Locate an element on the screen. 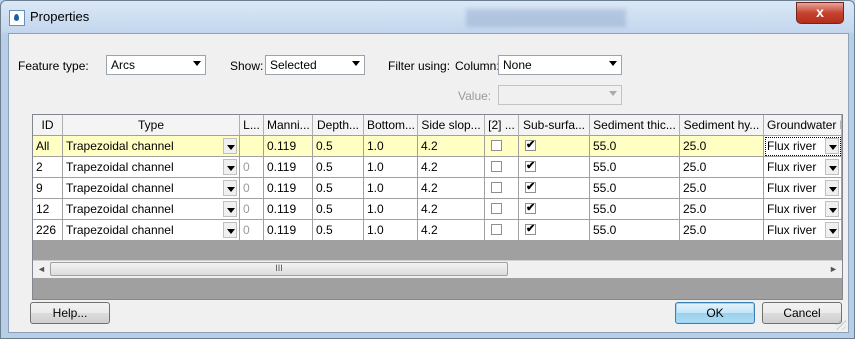 The width and height of the screenshot is (855, 339). cell-id: 9 is located at coordinates (48, 188).